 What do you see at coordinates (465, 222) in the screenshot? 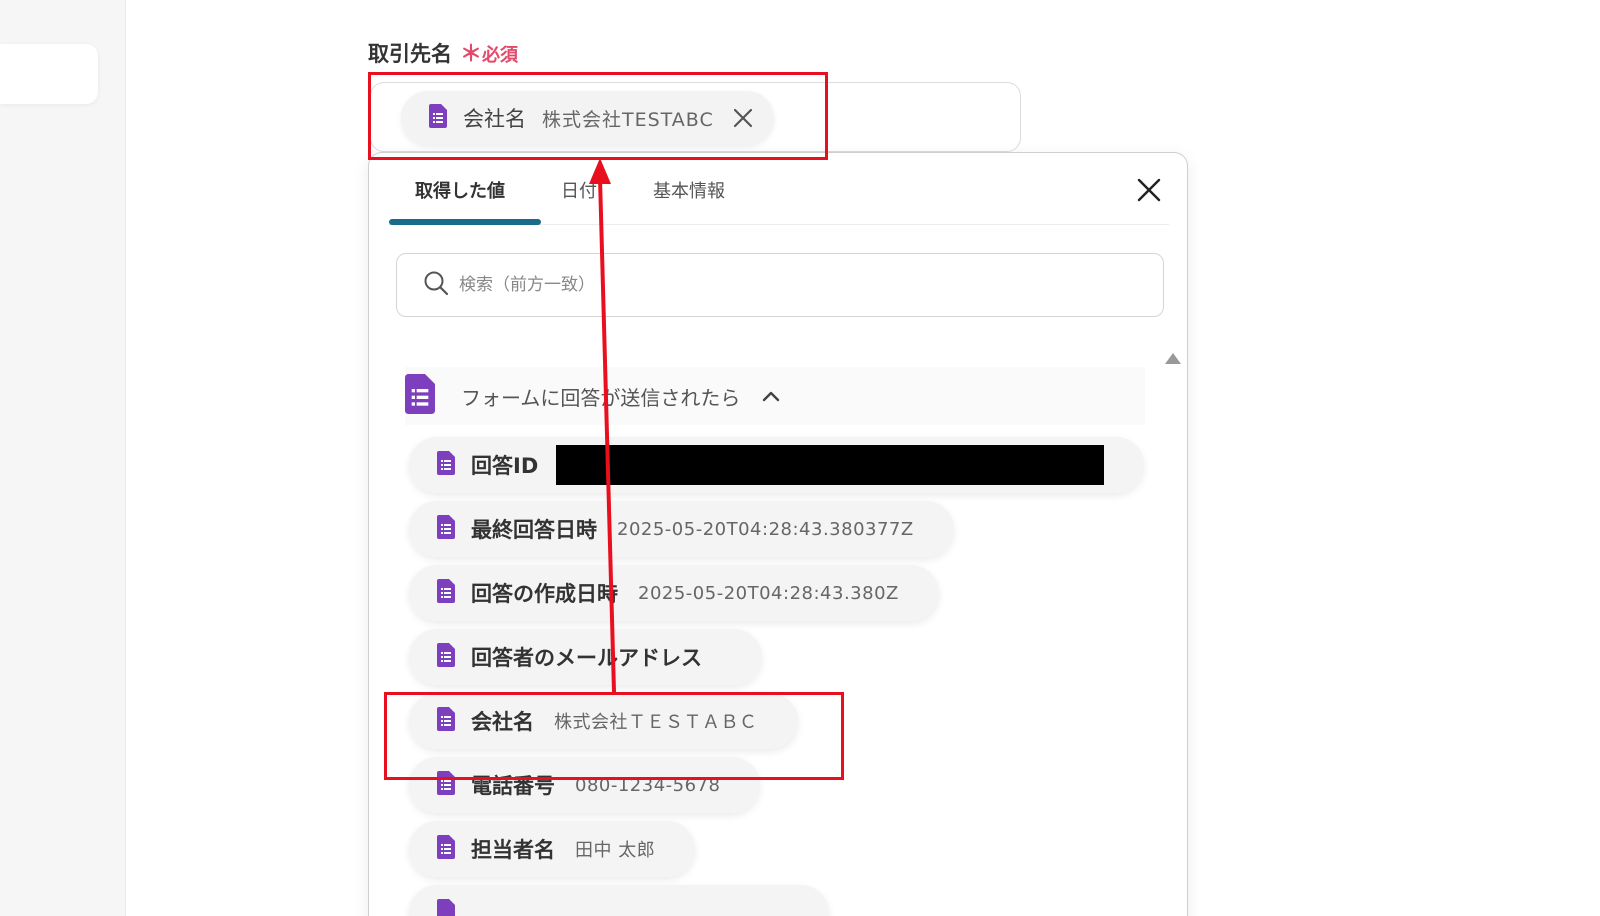
I see `active-tab-indicator` at bounding box center [465, 222].